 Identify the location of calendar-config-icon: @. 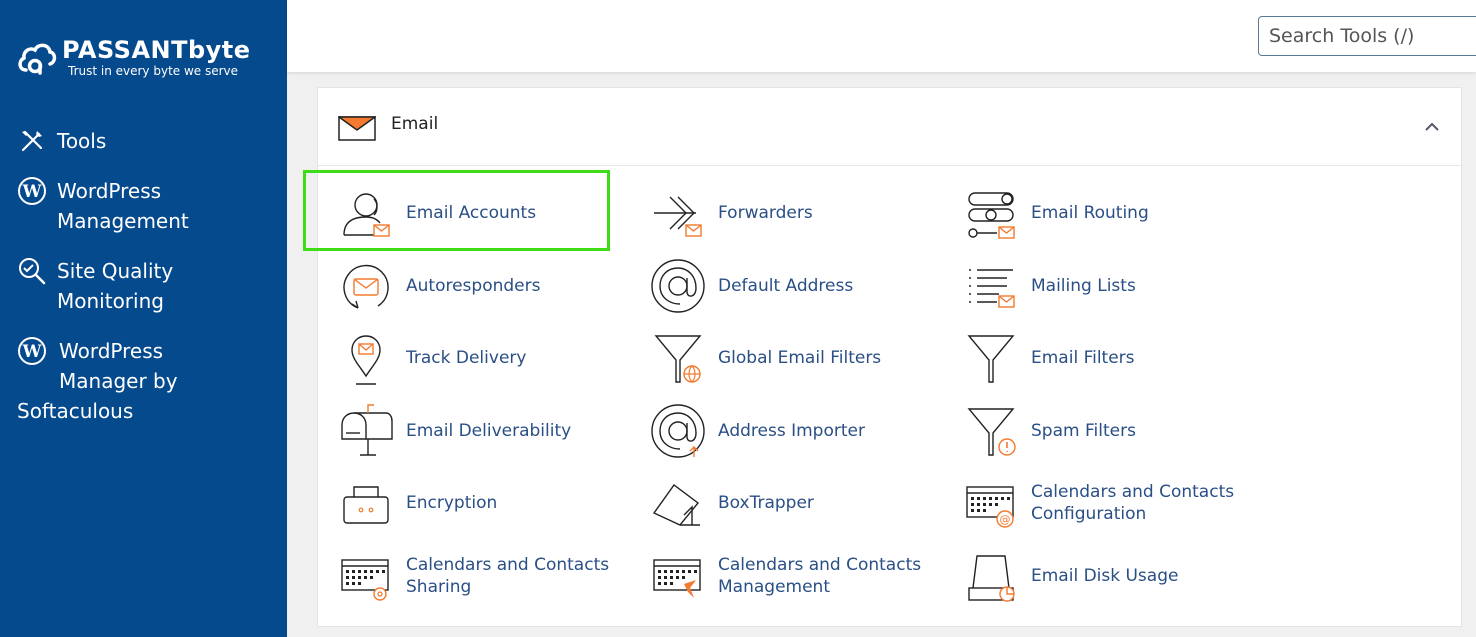
(990, 507).